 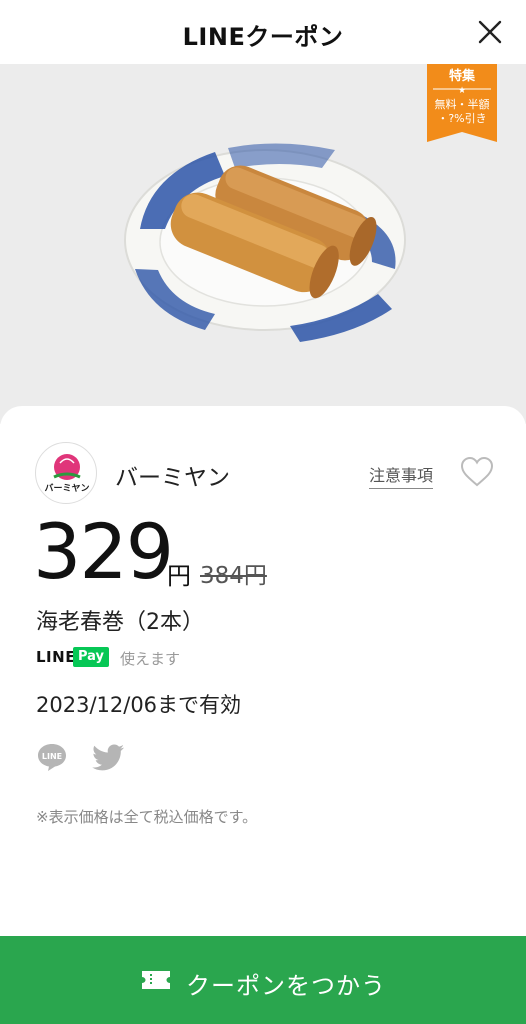 I want to click on app-header: LINEクーポン, so click(x=263, y=32).